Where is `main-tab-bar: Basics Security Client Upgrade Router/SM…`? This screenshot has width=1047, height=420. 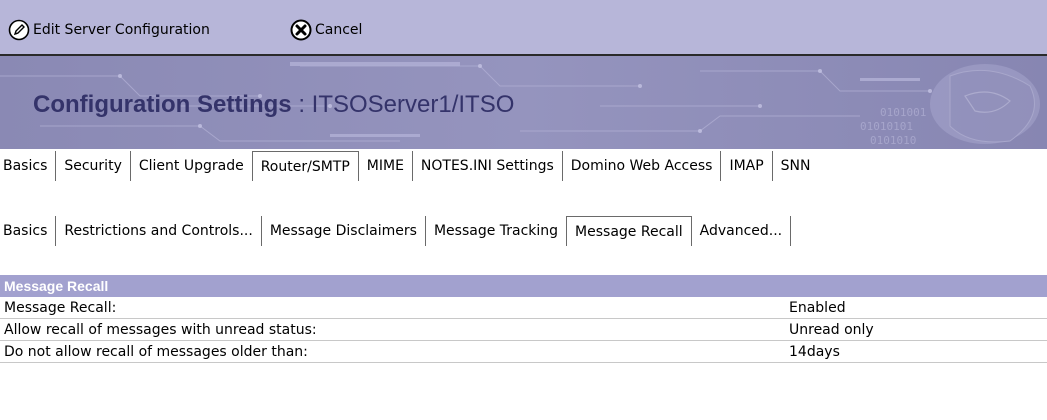
main-tab-bar: Basics Security Client Upgrade Router/SM… is located at coordinates (409, 166).